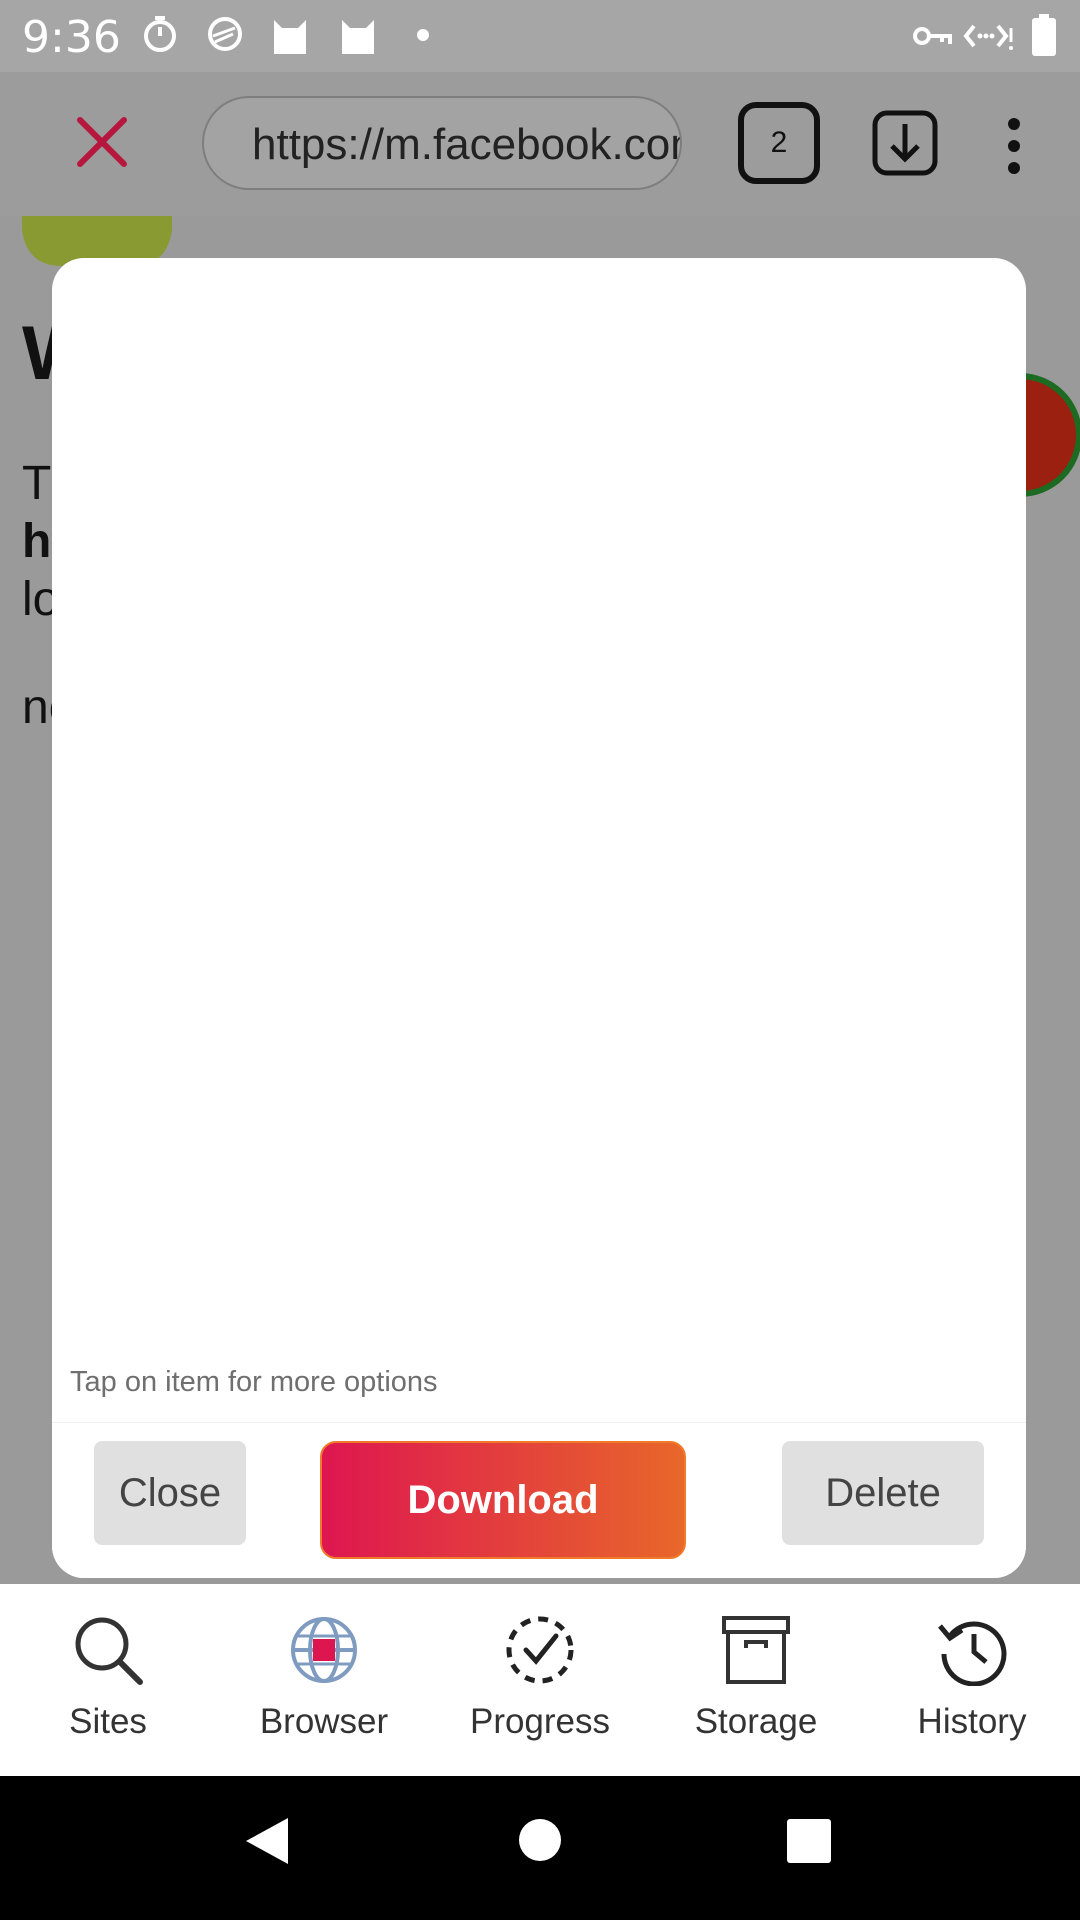 Image resolution: width=1080 pixels, height=1920 pixels. I want to click on dialog-button-row: Close Download Delete, so click(539, 1500).